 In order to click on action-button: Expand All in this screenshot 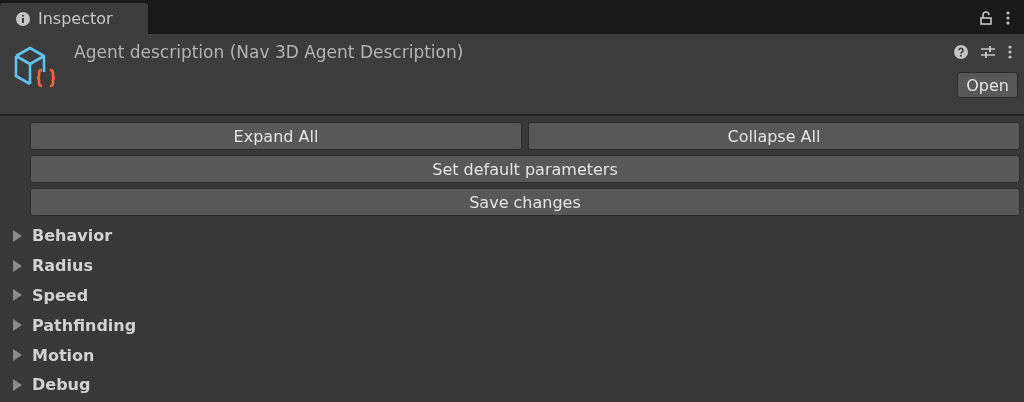, I will do `click(276, 136)`.